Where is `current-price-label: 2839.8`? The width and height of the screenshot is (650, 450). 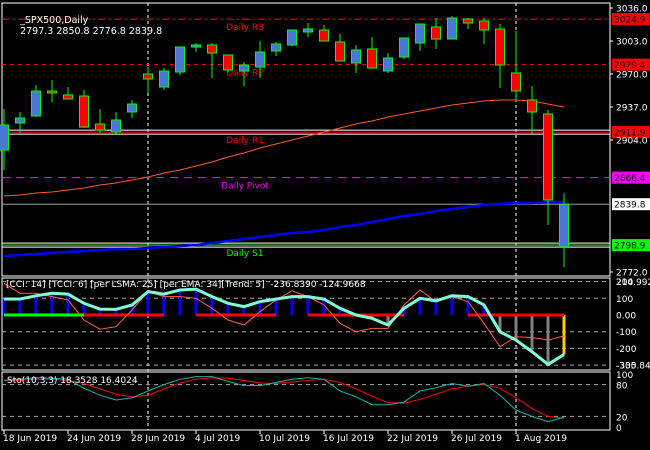 current-price-label: 2839.8 is located at coordinates (630, 206).